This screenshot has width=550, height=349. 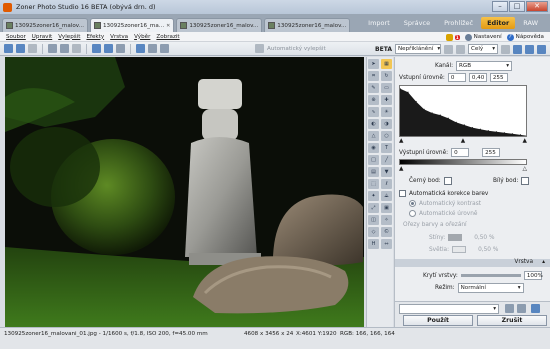 What do you see at coordinates (460, 49) in the screenshot?
I see `flip-icon` at bounding box center [460, 49].